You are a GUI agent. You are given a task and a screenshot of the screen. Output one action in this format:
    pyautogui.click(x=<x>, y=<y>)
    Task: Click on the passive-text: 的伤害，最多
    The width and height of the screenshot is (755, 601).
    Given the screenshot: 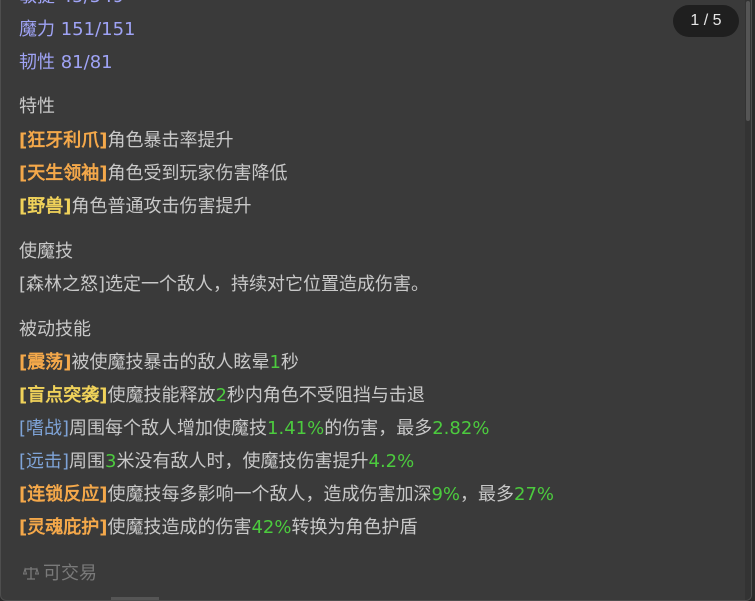 What is the action you would take?
    pyautogui.click(x=378, y=428)
    